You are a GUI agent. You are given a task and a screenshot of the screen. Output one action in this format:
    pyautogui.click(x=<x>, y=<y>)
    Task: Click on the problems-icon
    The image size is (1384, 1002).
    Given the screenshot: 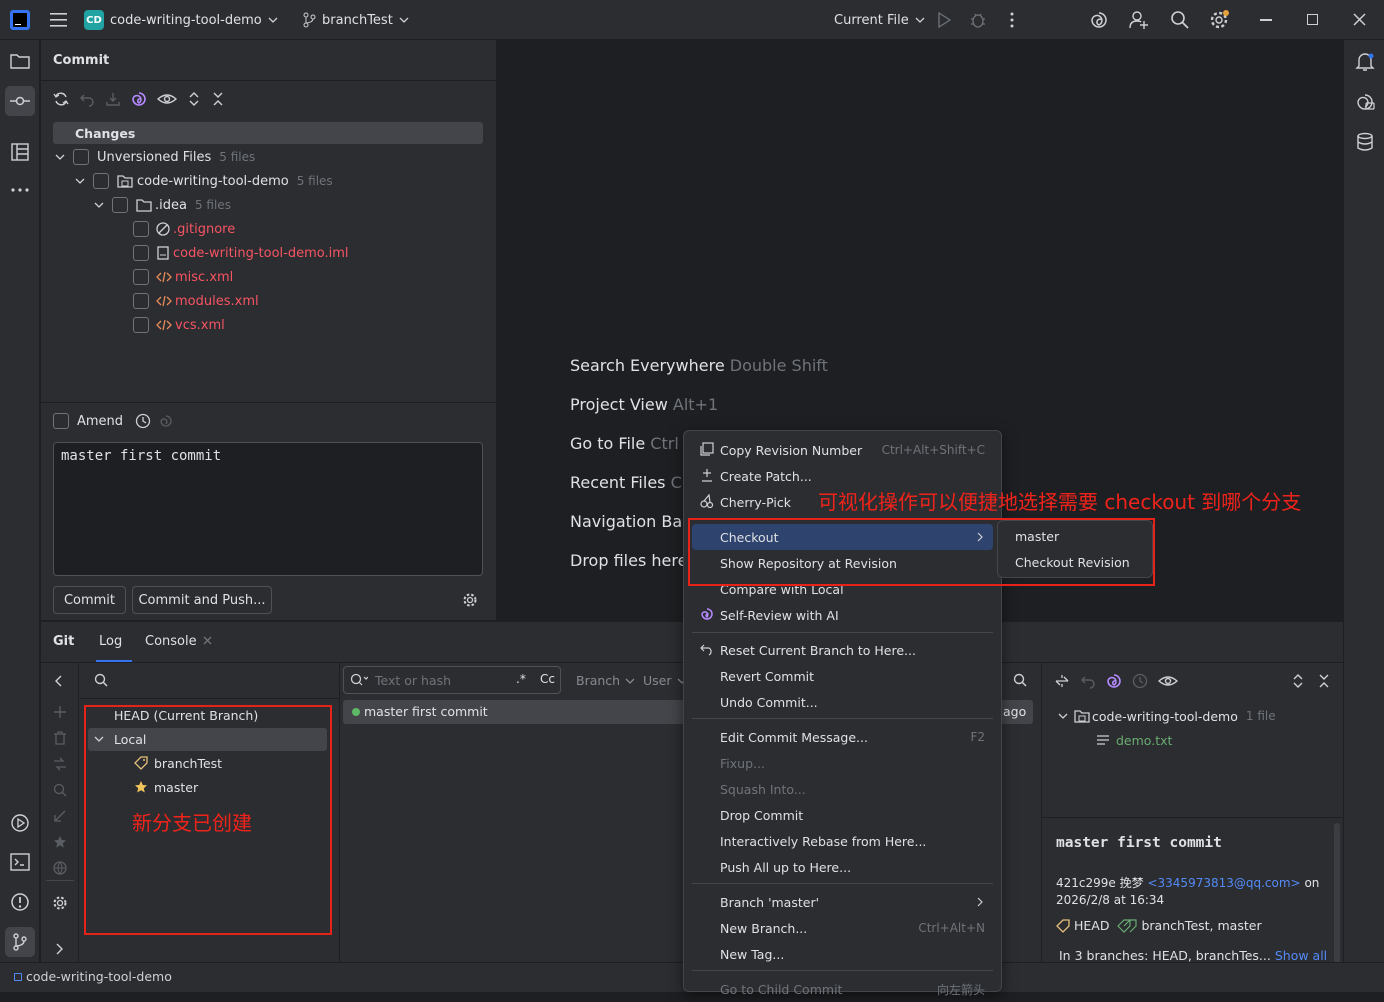 What is the action you would take?
    pyautogui.click(x=20, y=902)
    